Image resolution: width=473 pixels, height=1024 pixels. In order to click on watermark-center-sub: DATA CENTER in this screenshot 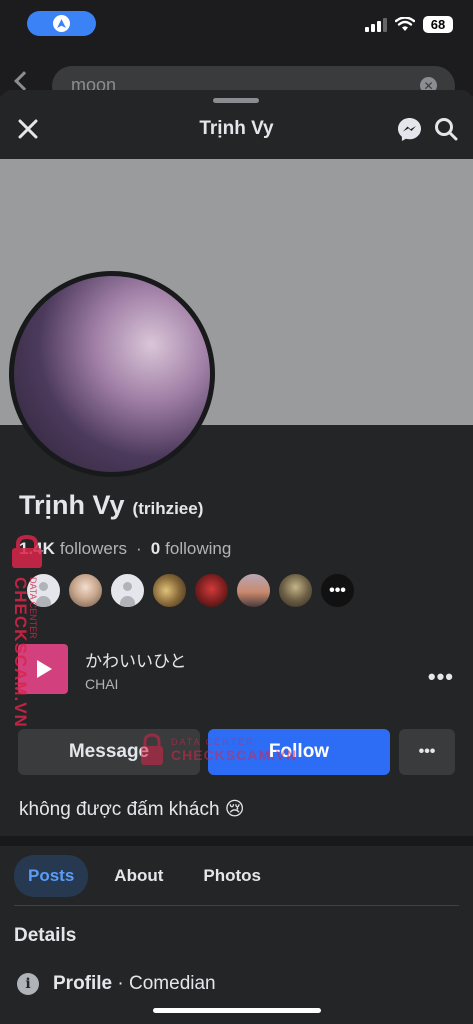, I will do `click(213, 742)`.